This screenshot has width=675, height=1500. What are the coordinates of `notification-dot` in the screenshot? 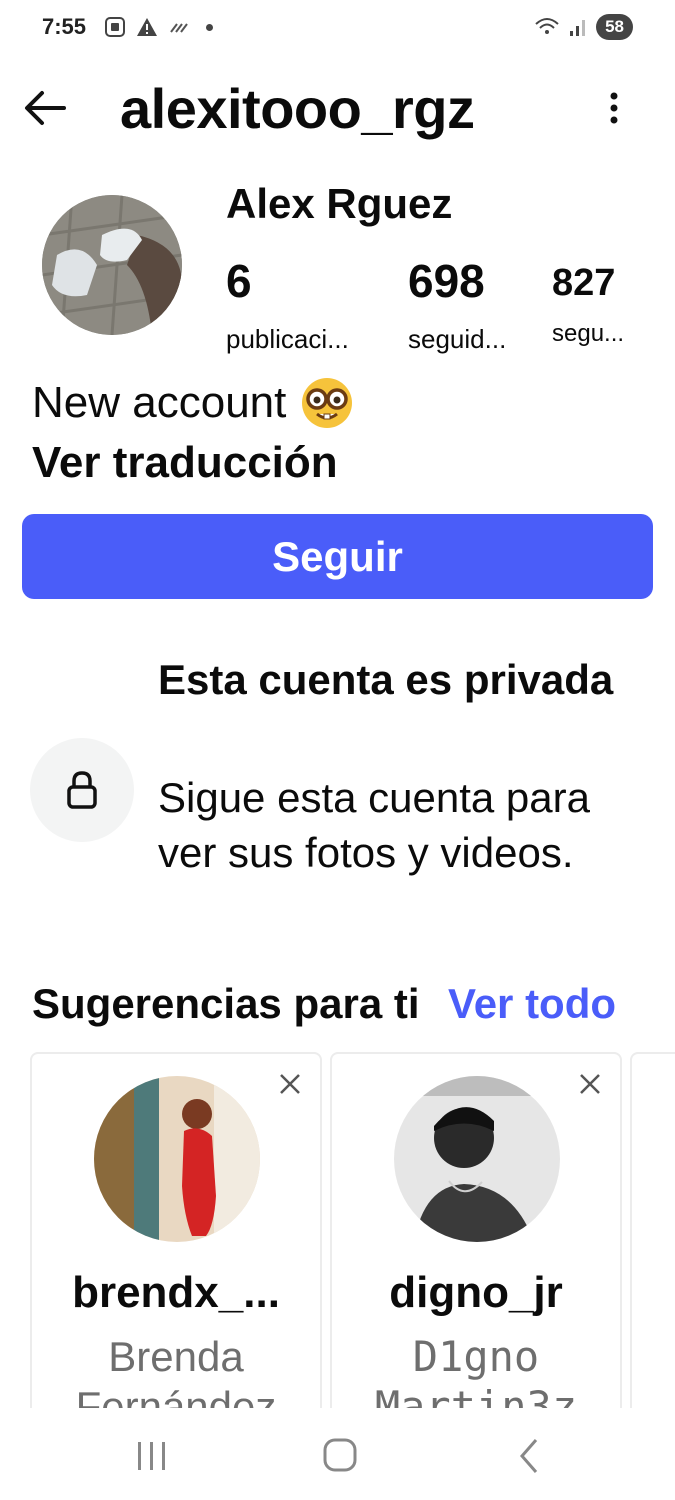 It's located at (209, 27).